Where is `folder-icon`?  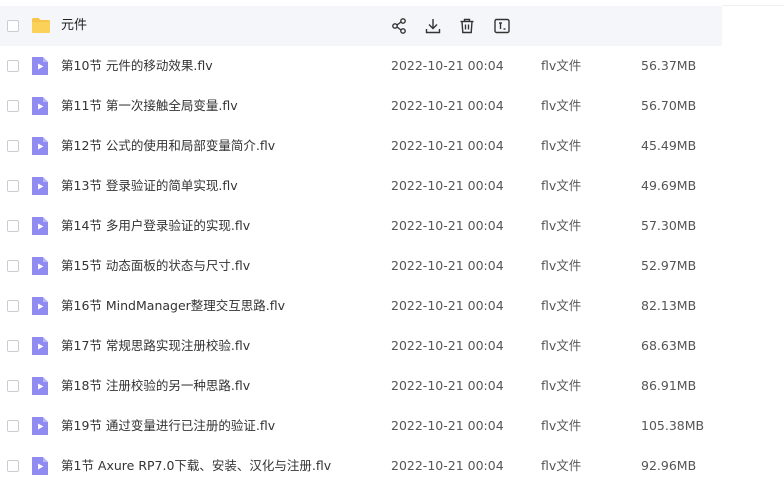 folder-icon is located at coordinates (41, 25).